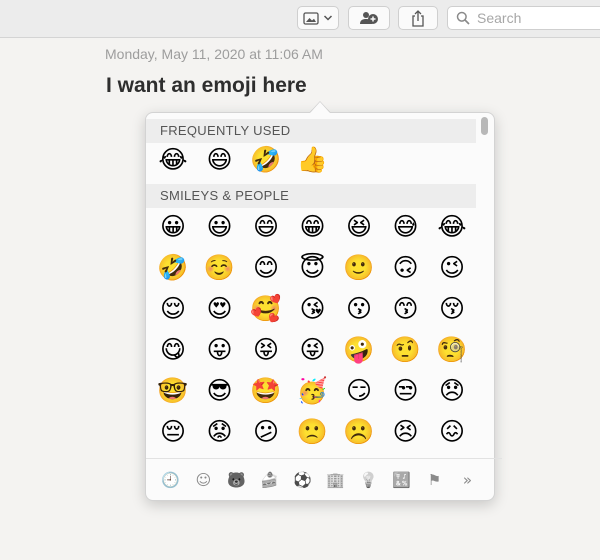  I want to click on emoji-button: 🤪, so click(359, 350).